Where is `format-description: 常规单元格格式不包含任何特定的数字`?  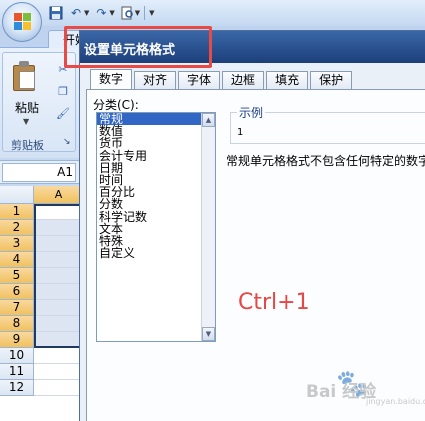 format-description: 常规单元格格式不包含任何特定的数字 is located at coordinates (325, 161).